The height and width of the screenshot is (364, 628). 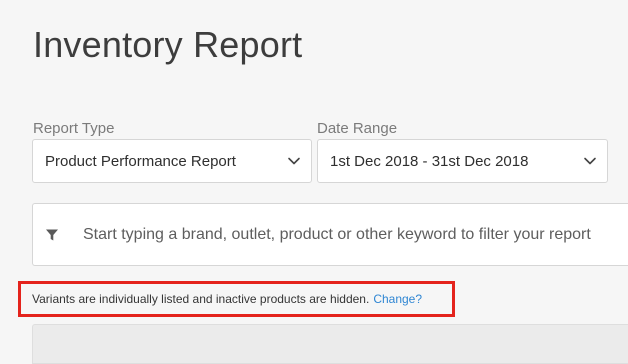 What do you see at coordinates (429, 161) in the screenshot?
I see `date-range-selected-value: 1st Dec 2018 - 31st Dec 2018` at bounding box center [429, 161].